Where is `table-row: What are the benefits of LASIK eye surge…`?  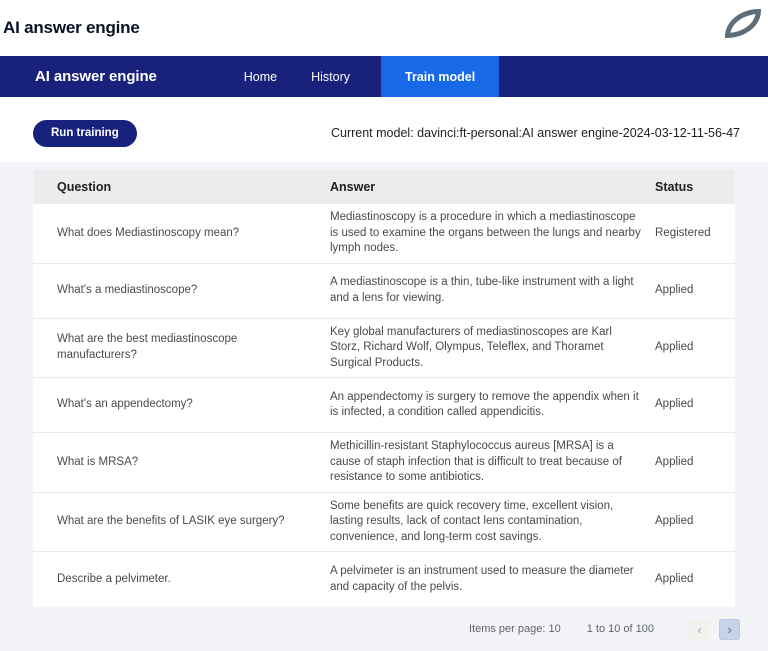 table-row: What are the benefits of LASIK eye surge… is located at coordinates (384, 522).